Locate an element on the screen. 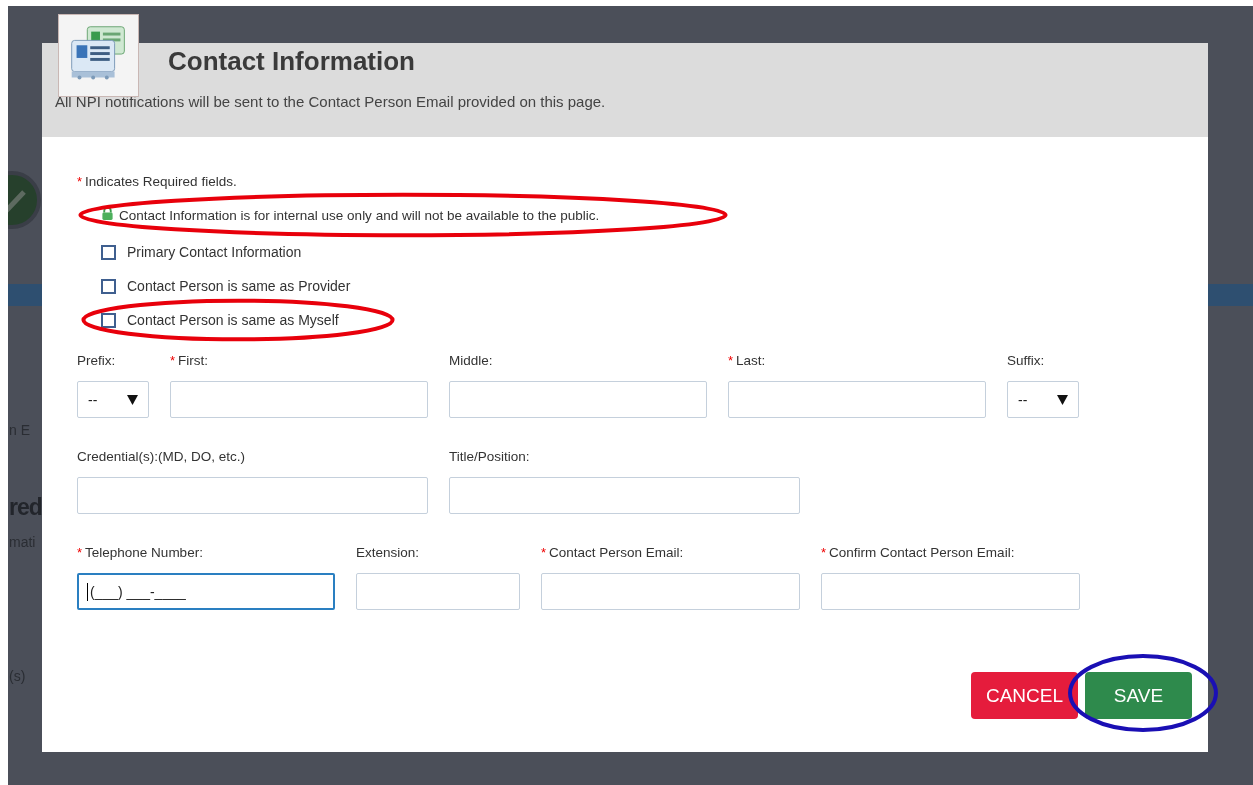 Image resolution: width=1253 pixels, height=785 pixels. input-field: (___) ___-____ is located at coordinates (206, 591).